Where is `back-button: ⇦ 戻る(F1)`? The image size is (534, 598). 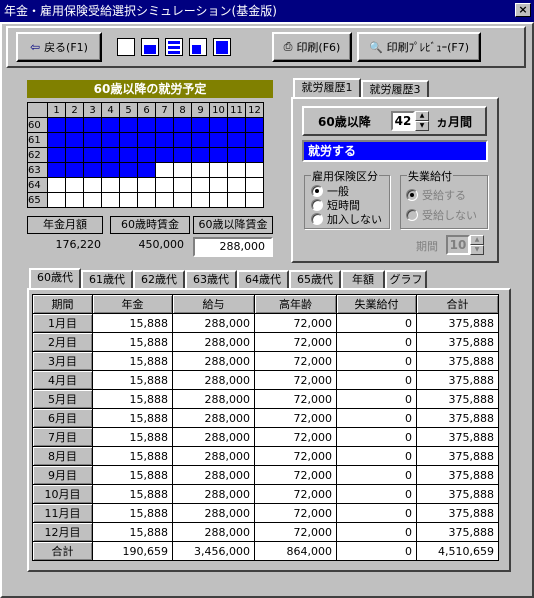
back-button: ⇦ 戻る(F1) is located at coordinates (59, 47).